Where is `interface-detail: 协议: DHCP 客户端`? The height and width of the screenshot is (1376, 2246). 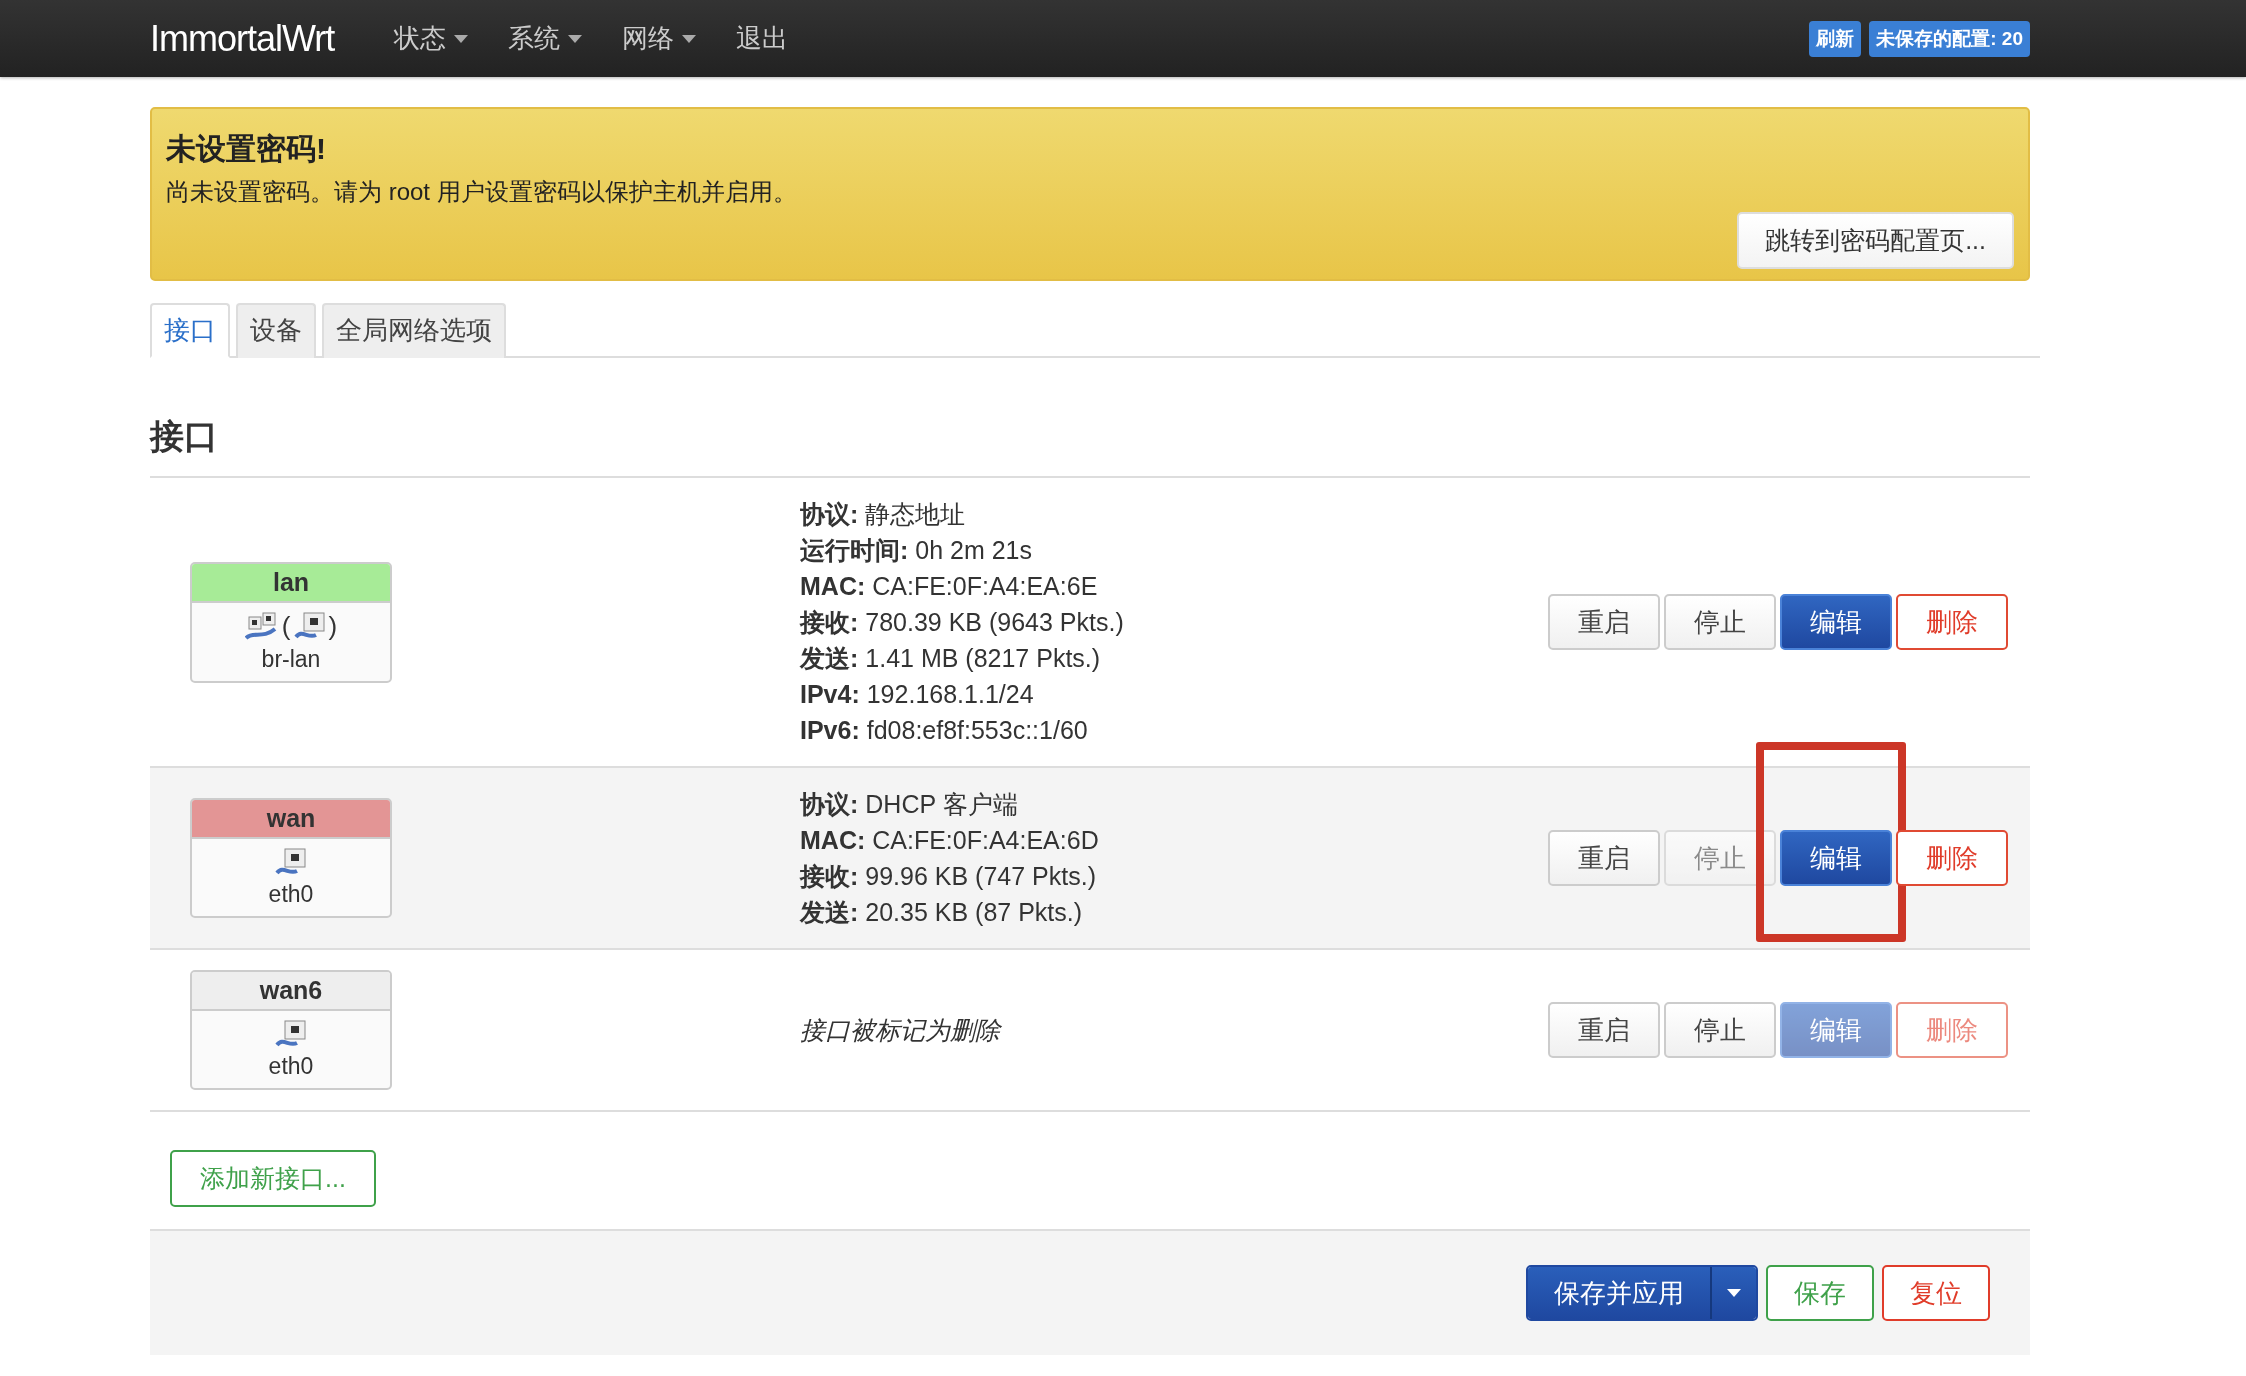 interface-detail: 协议: DHCP 客户端 is located at coordinates (909, 804).